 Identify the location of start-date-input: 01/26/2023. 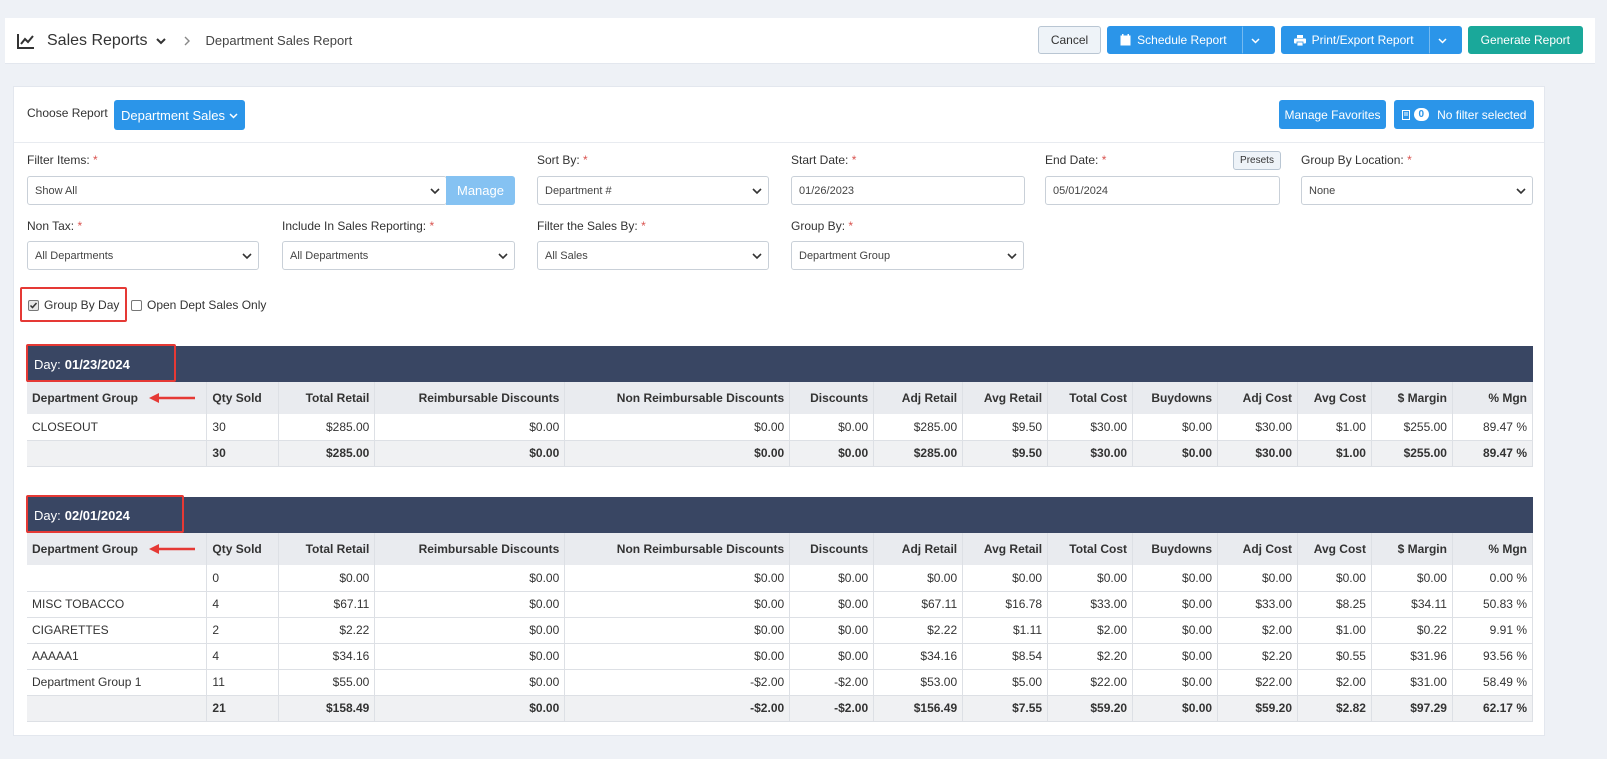
(908, 190).